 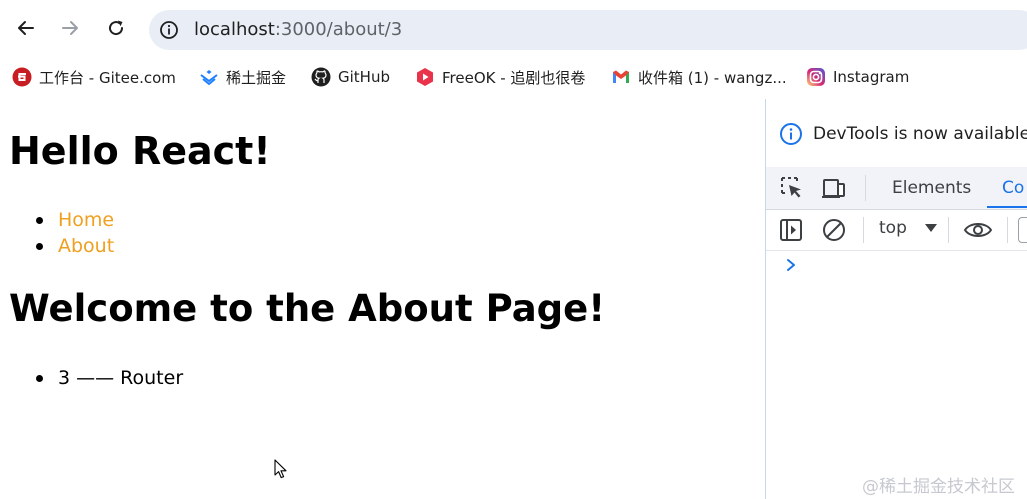 What do you see at coordinates (791, 230) in the screenshot?
I see `sidebar-toggle-icon` at bounding box center [791, 230].